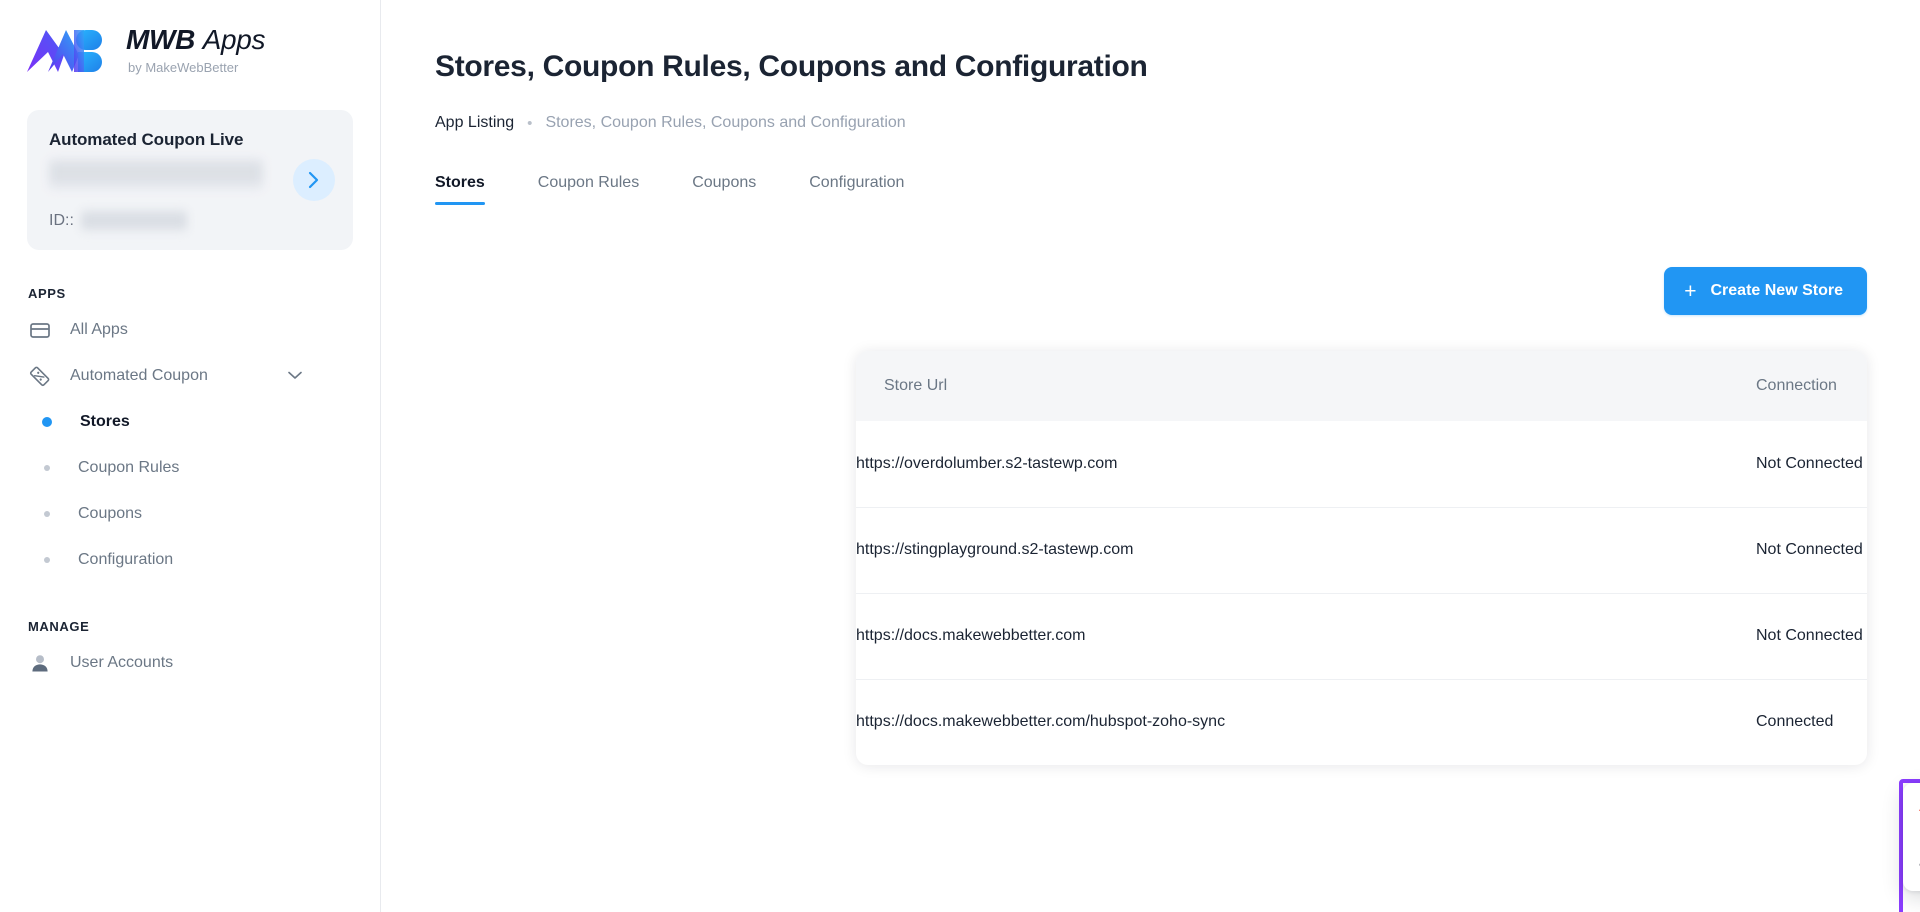 This screenshot has width=1920, height=912. I want to click on account-id-row: ID::, so click(118, 221).